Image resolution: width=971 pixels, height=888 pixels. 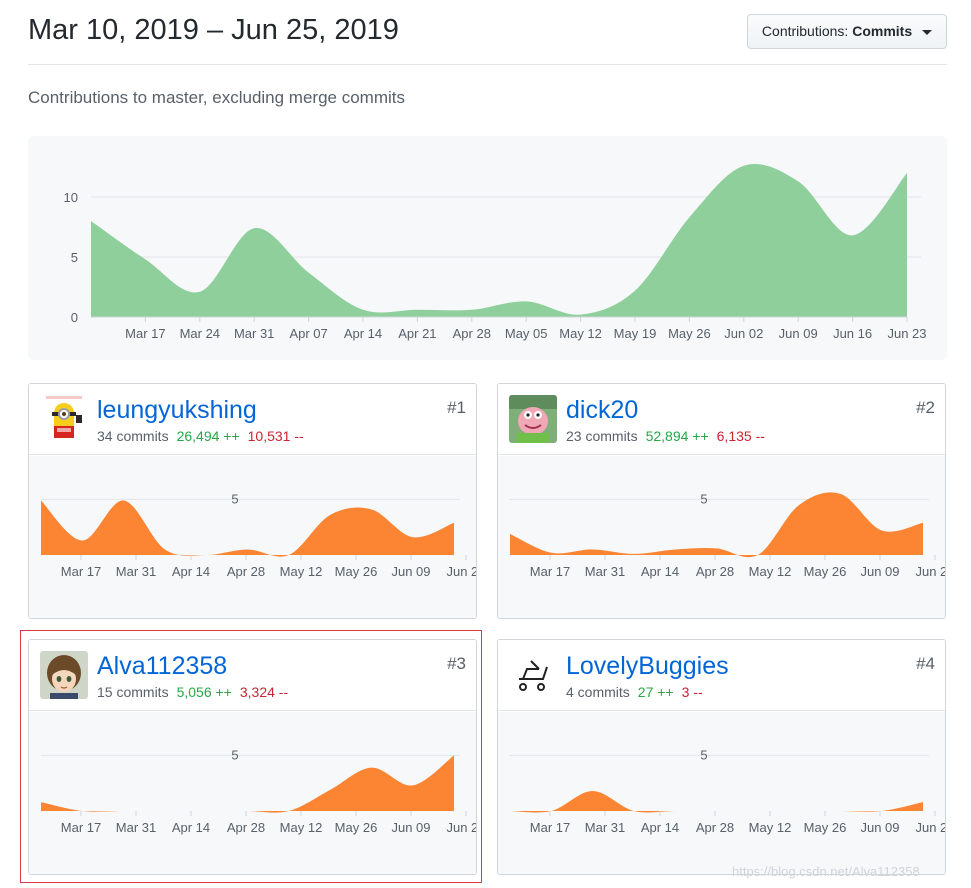 I want to click on commit-count: 4 commits, so click(x=598, y=692).